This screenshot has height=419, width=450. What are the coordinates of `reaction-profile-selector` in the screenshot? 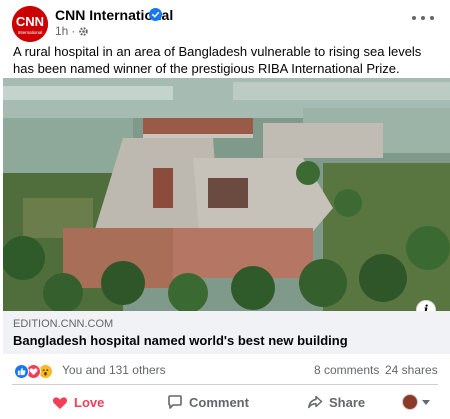 It's located at (416, 402).